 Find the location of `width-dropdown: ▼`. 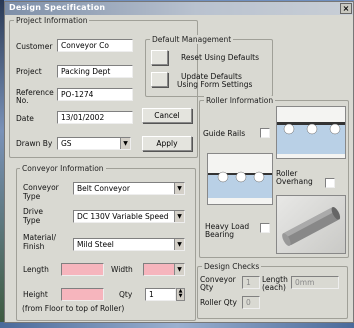

width-dropdown: ▼ is located at coordinates (164, 269).